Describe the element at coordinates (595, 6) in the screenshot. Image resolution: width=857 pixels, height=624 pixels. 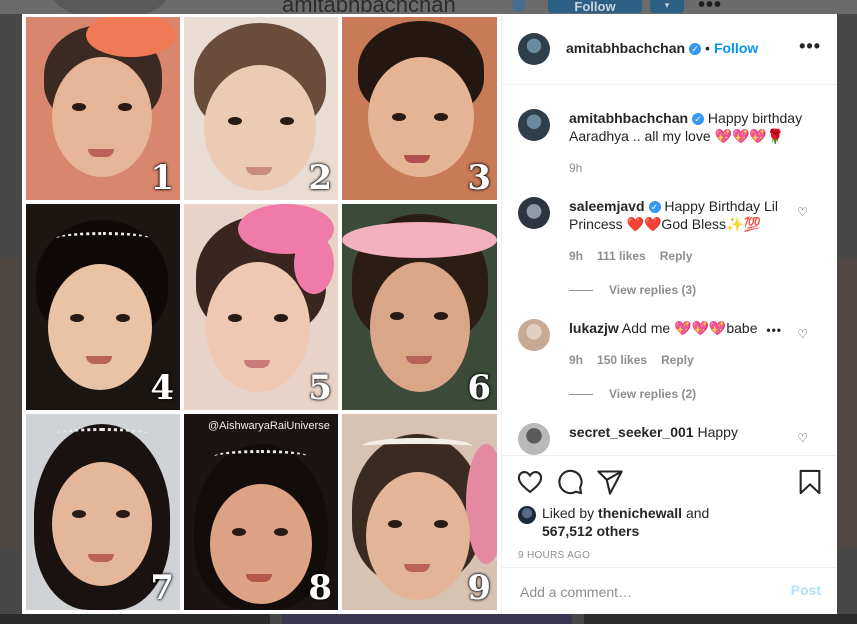
I see `background-follow-button: Follow` at that location.